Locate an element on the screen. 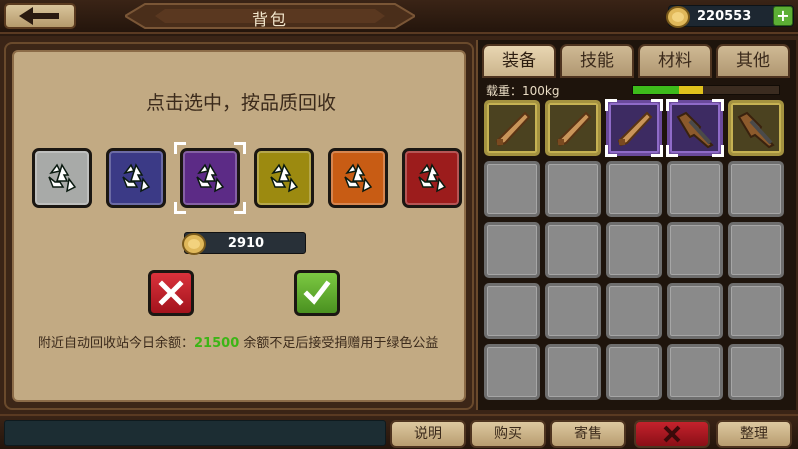 This screenshot has height=449, width=798. recycle-quality-yellow-button is located at coordinates (284, 178).